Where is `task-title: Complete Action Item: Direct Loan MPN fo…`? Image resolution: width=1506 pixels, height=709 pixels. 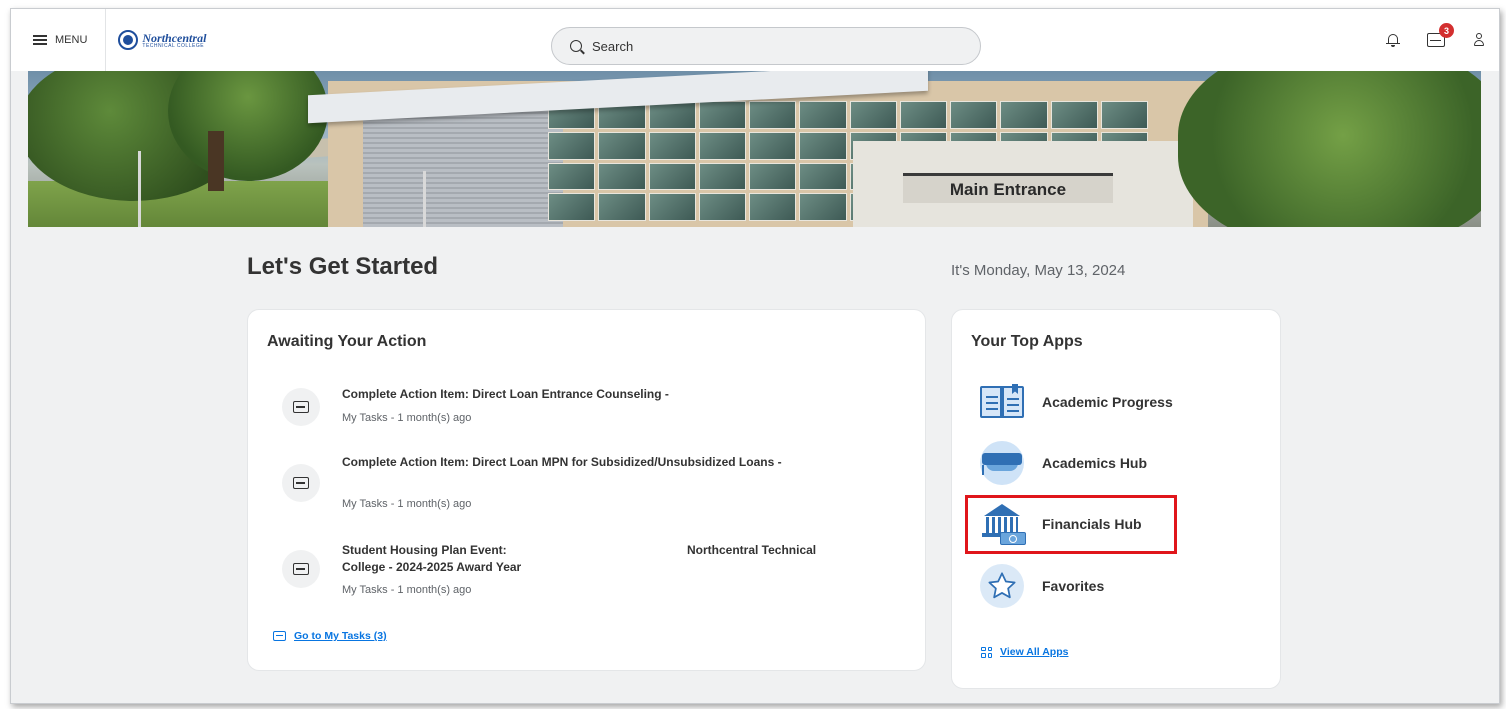 task-title: Complete Action Item: Direct Loan MPN fo… is located at coordinates (602, 462).